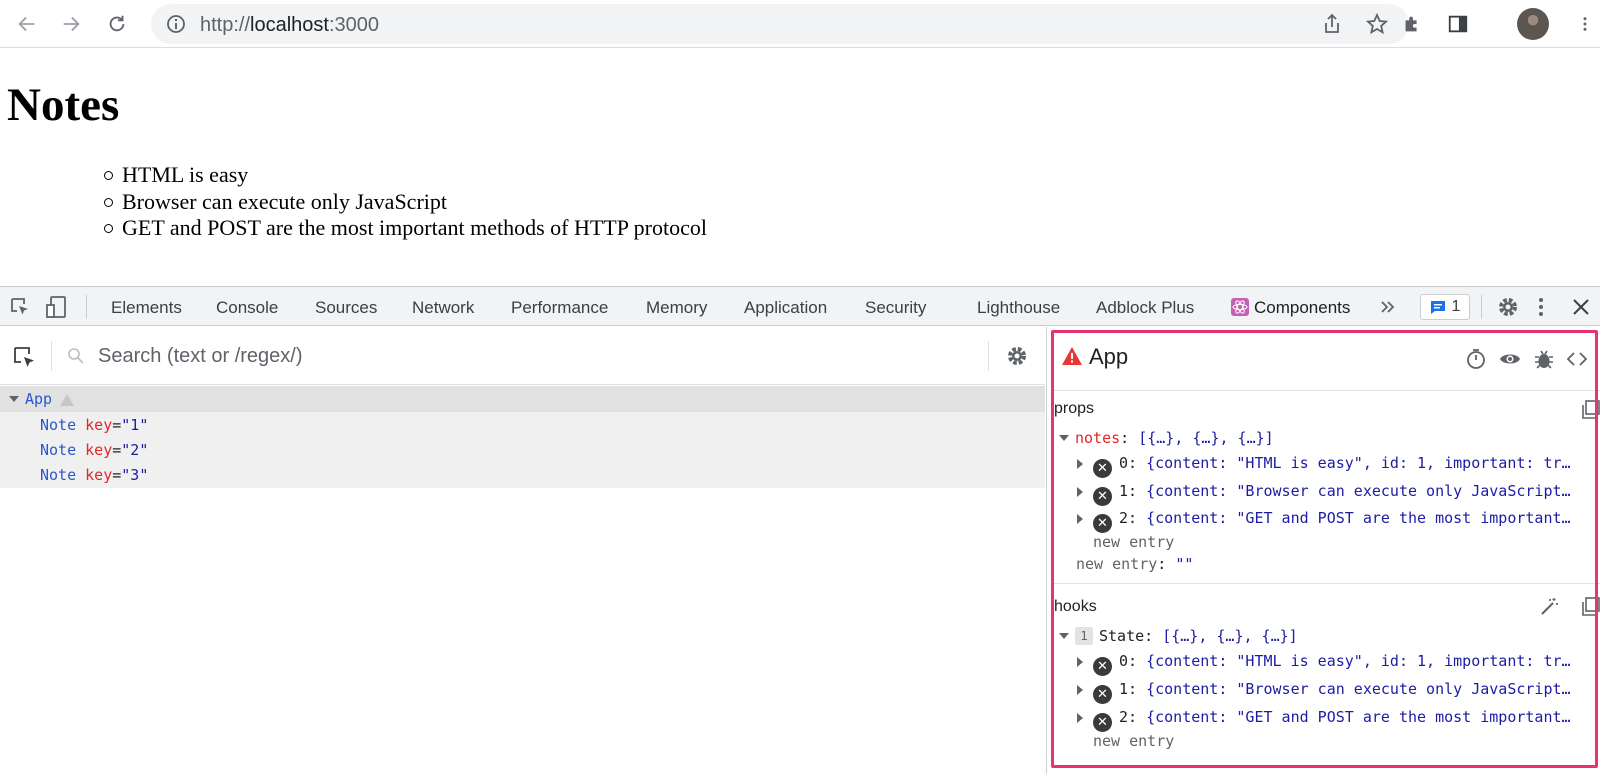  What do you see at coordinates (57, 307) in the screenshot?
I see `device-toolbar-icon` at bounding box center [57, 307].